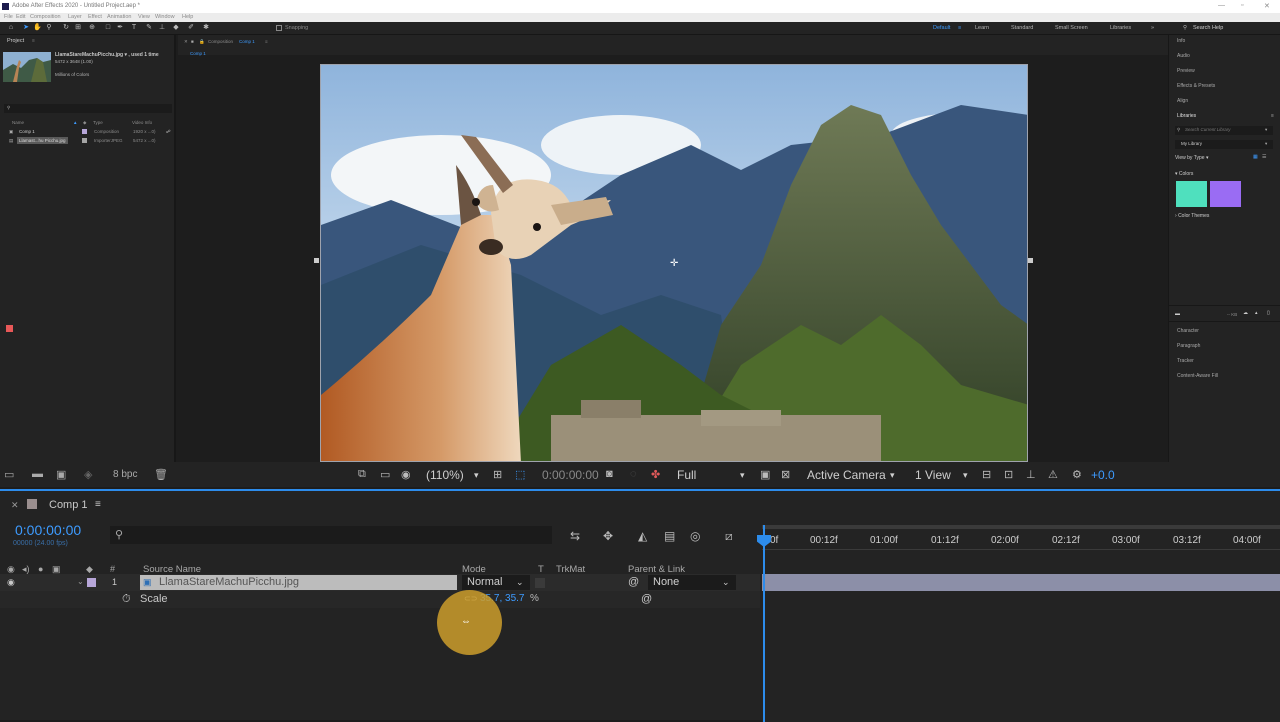 This screenshot has height=722, width=1280. Describe the element at coordinates (1177, 314) in the screenshot. I see `folder-icon: ▬` at that location.